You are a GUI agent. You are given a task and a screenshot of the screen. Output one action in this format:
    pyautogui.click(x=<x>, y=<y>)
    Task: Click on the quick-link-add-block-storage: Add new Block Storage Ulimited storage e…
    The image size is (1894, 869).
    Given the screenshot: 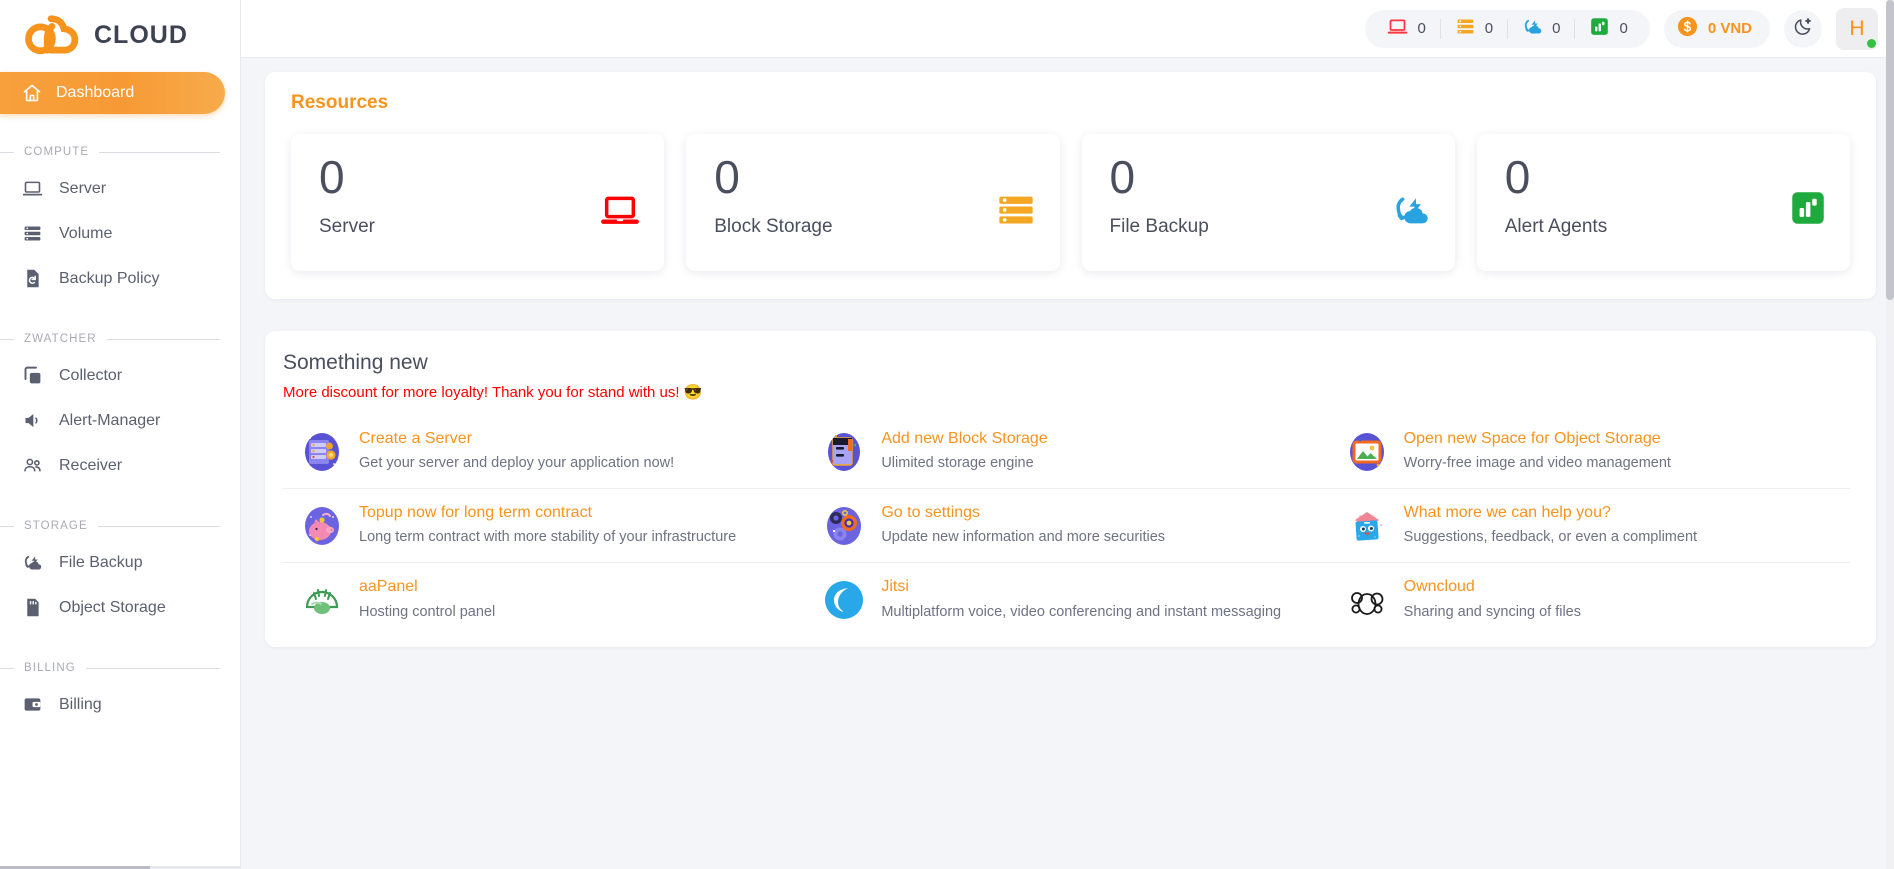 What is the action you would take?
    pyautogui.click(x=1066, y=451)
    